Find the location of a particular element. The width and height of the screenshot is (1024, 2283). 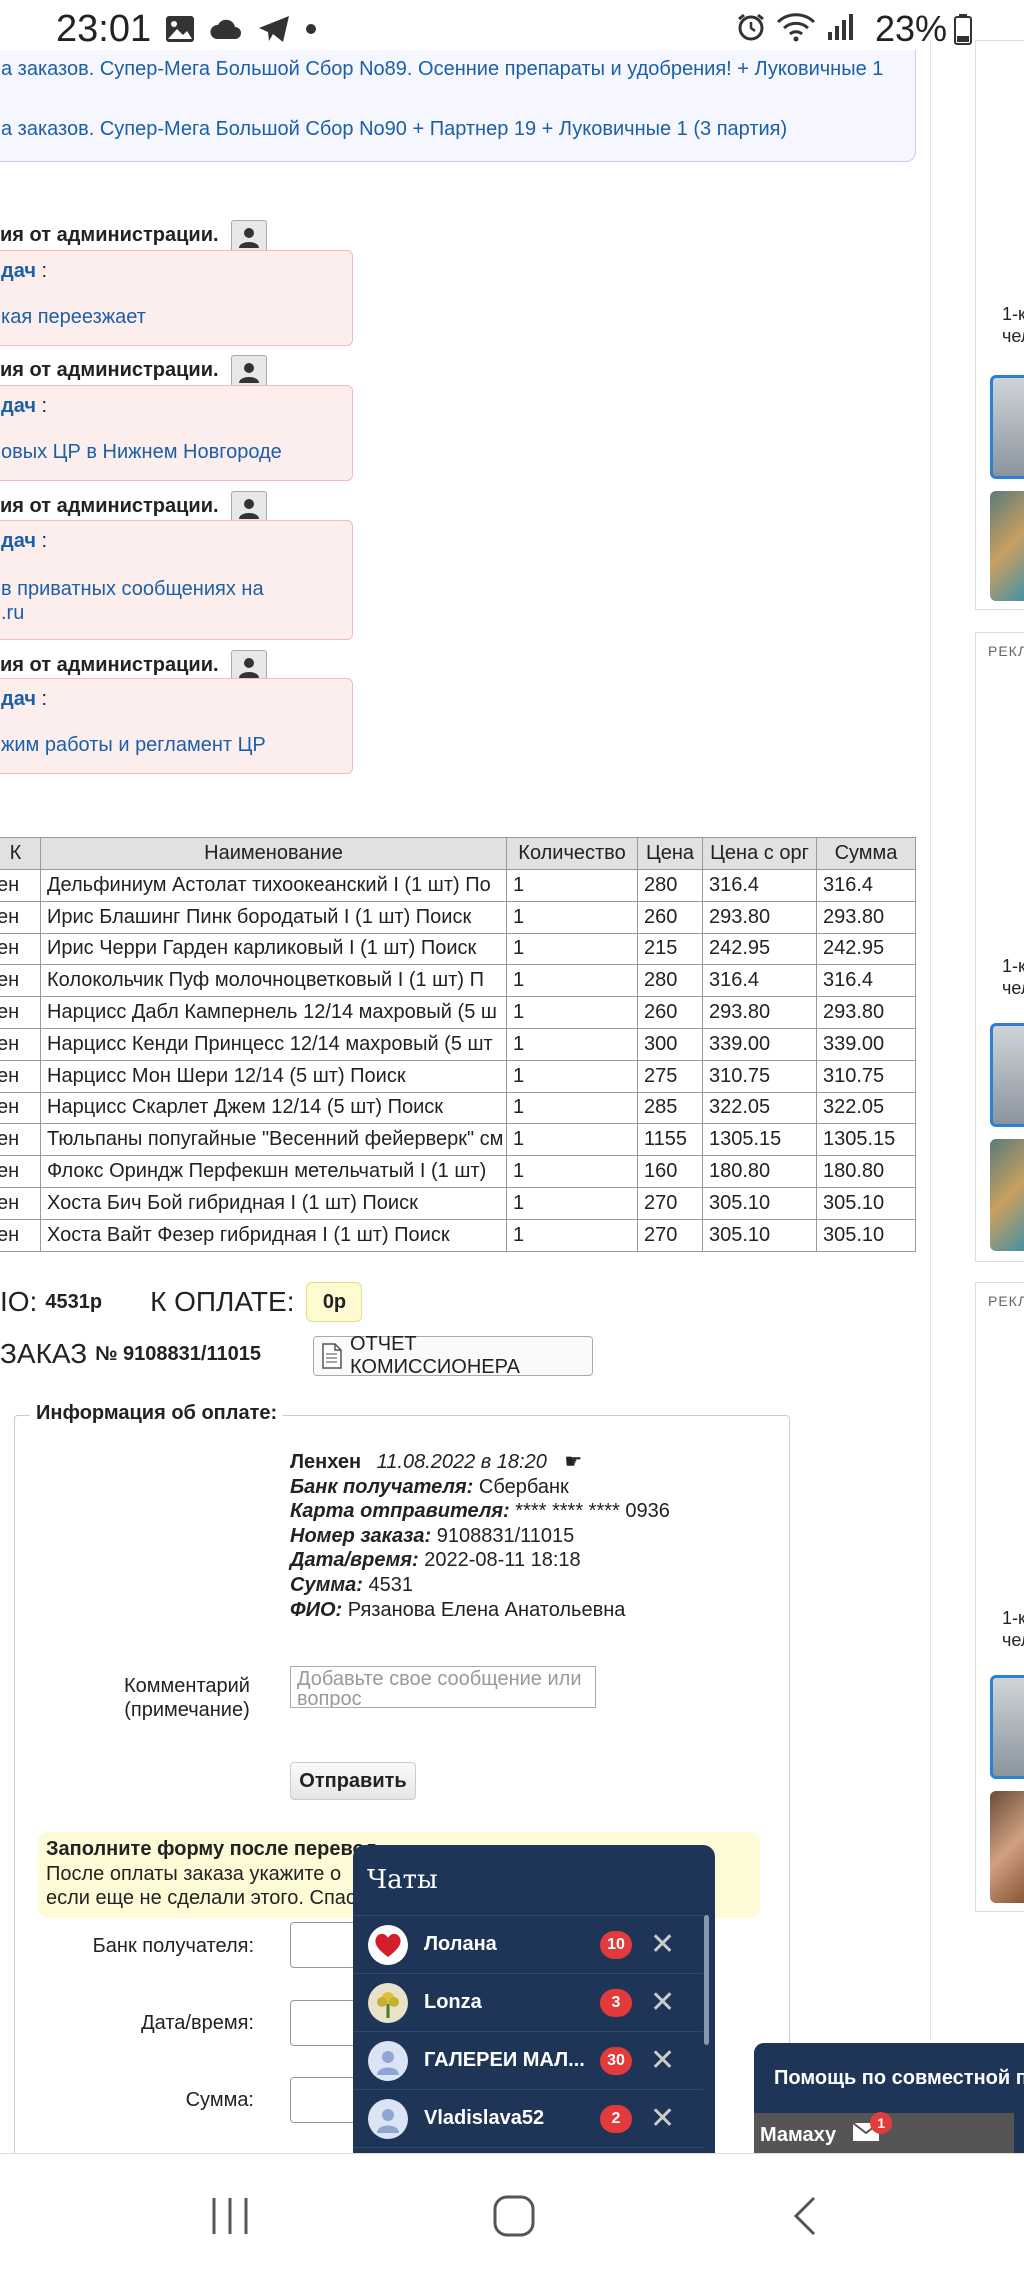

message-text: .ru is located at coordinates (12, 613).